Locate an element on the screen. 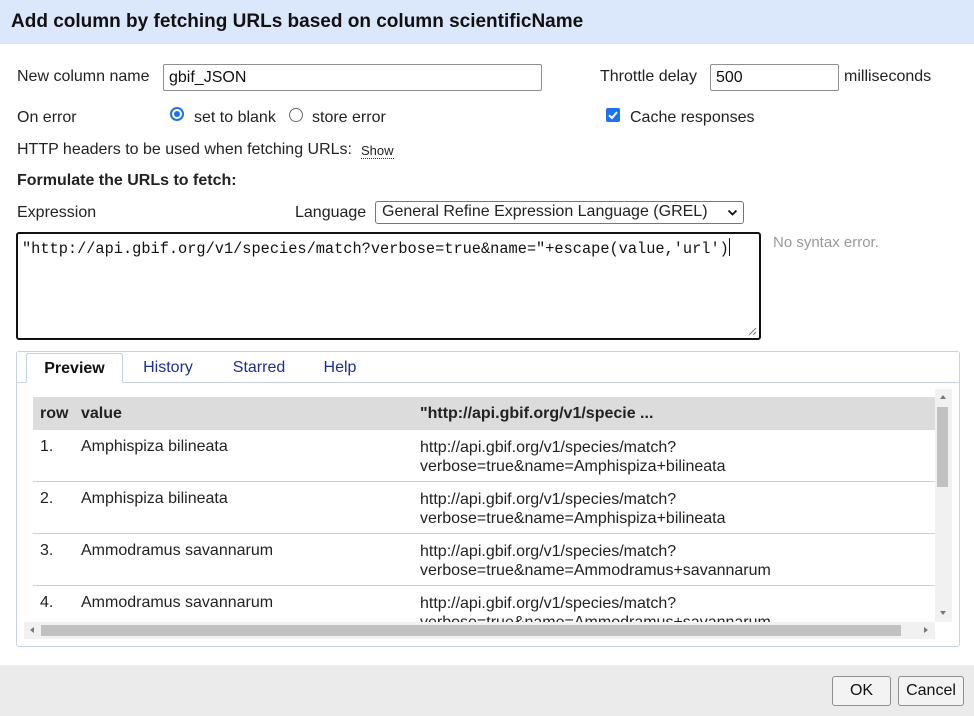 This screenshot has height=716, width=974. new-column-input is located at coordinates (352, 77).